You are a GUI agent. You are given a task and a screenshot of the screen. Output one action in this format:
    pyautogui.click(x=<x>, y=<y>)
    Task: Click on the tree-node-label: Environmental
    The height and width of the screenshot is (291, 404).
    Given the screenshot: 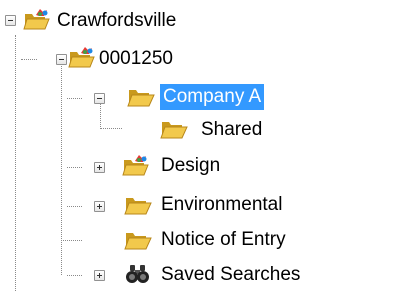 What is the action you would take?
    pyautogui.click(x=221, y=205)
    